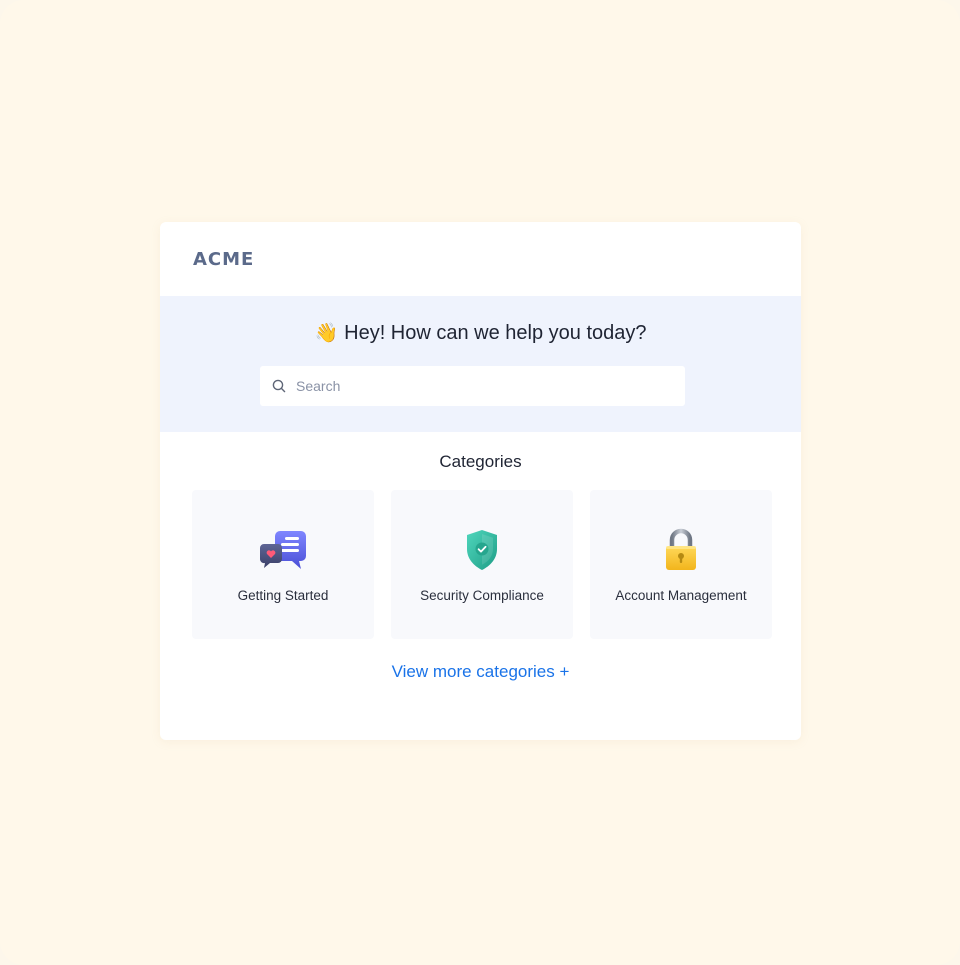 The image size is (960, 965). Describe the element at coordinates (283, 595) in the screenshot. I see `category-label: Getting Started` at that location.